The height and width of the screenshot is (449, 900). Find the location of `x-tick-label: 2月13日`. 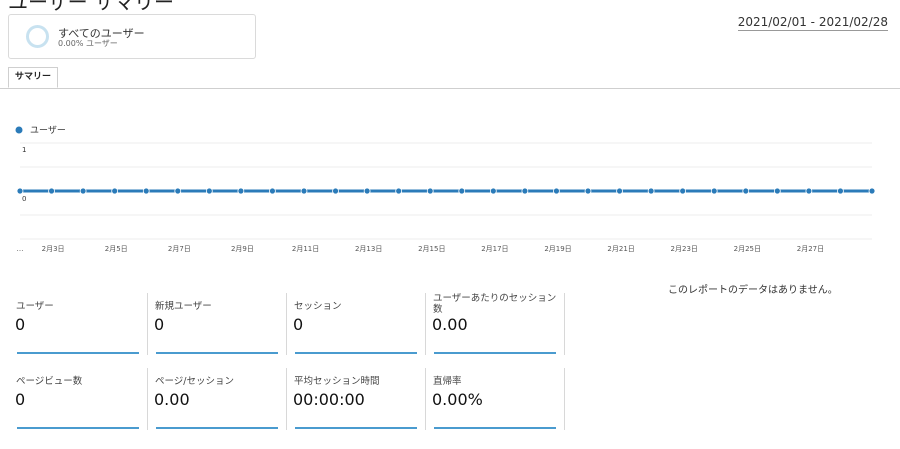

x-tick-label: 2月13日 is located at coordinates (368, 249).